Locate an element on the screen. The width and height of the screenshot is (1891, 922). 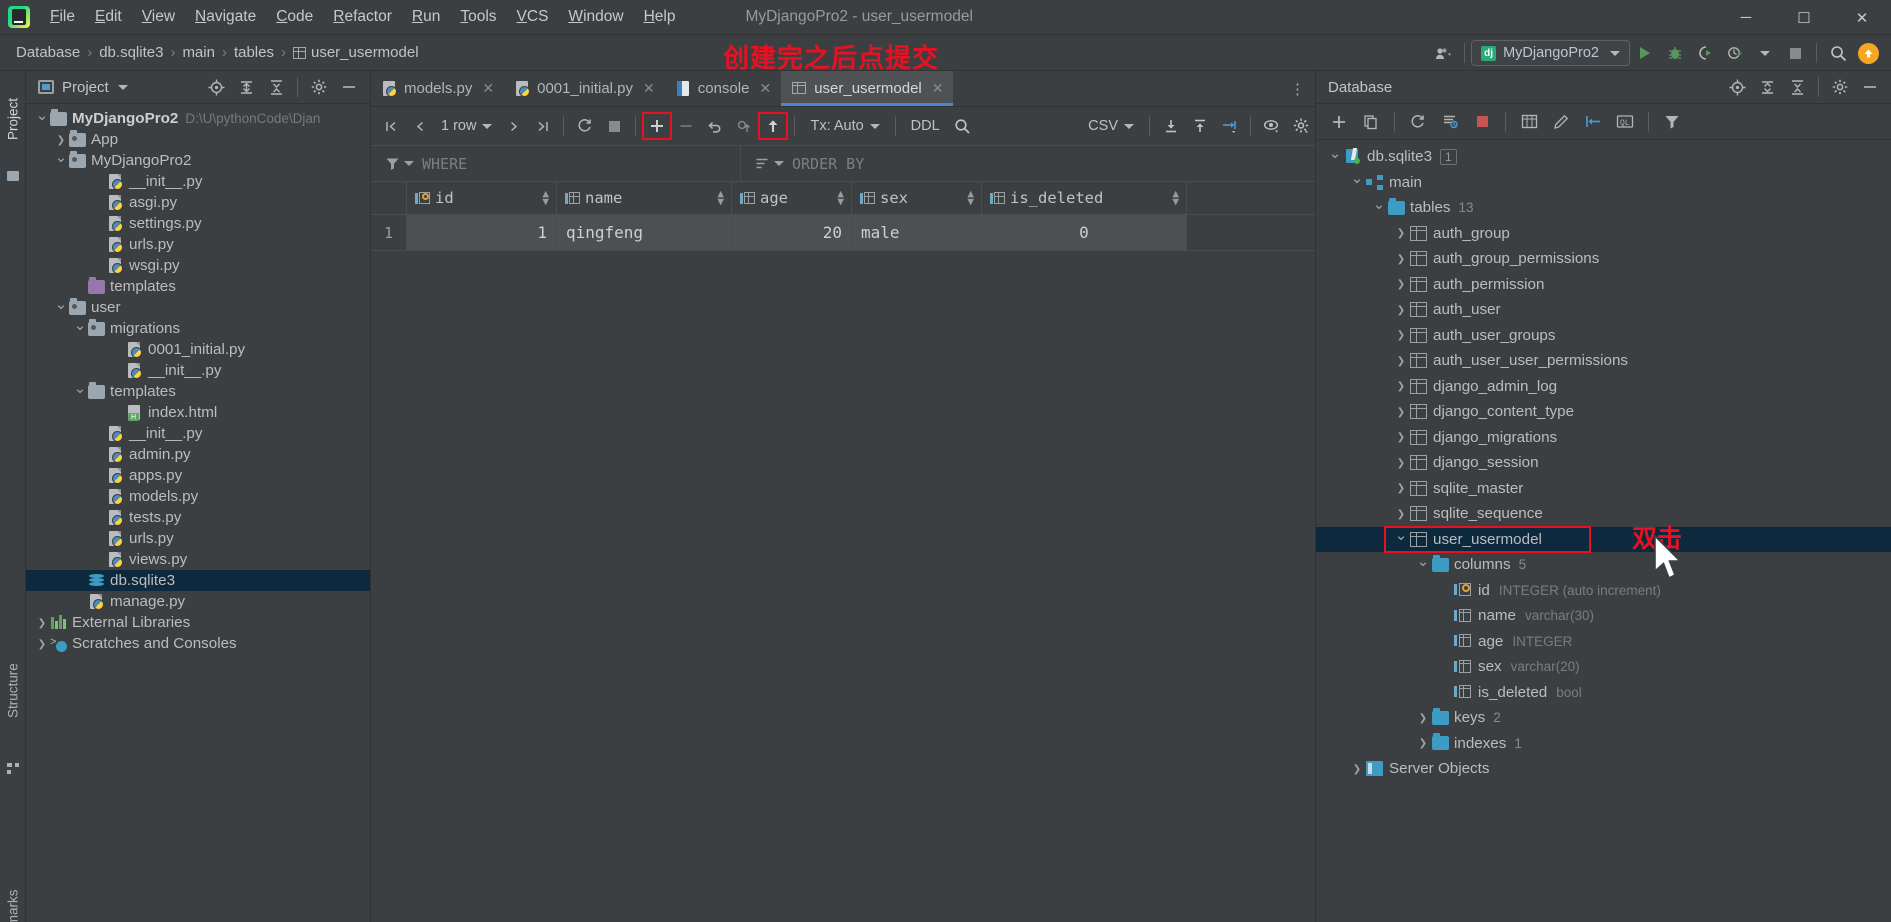
project-tree-item: templates is located at coordinates (198, 286).